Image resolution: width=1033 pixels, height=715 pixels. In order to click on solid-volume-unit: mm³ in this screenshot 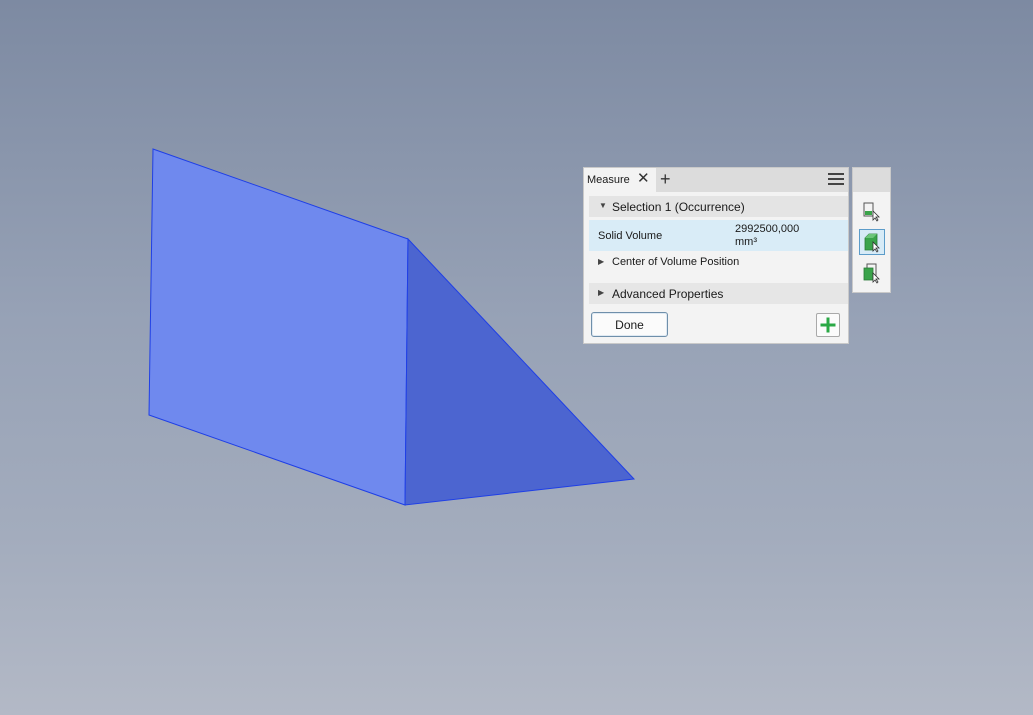, I will do `click(746, 242)`.